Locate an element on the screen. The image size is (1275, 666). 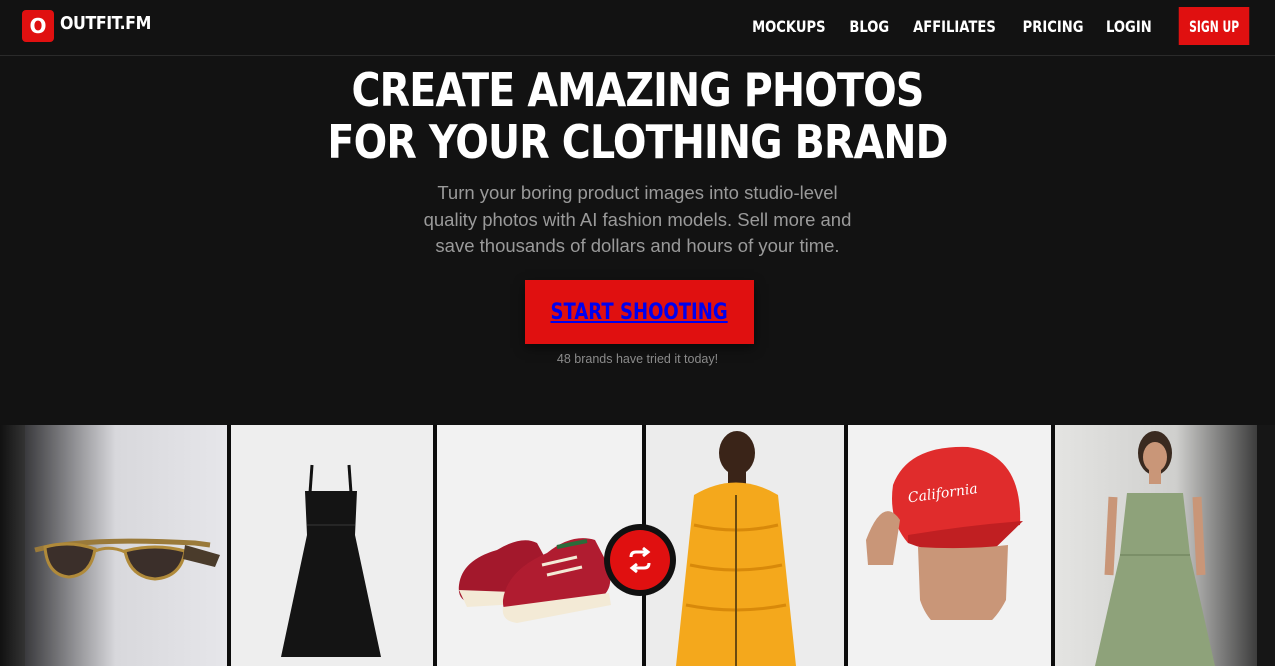
swap-arrows-icon is located at coordinates (640, 560).